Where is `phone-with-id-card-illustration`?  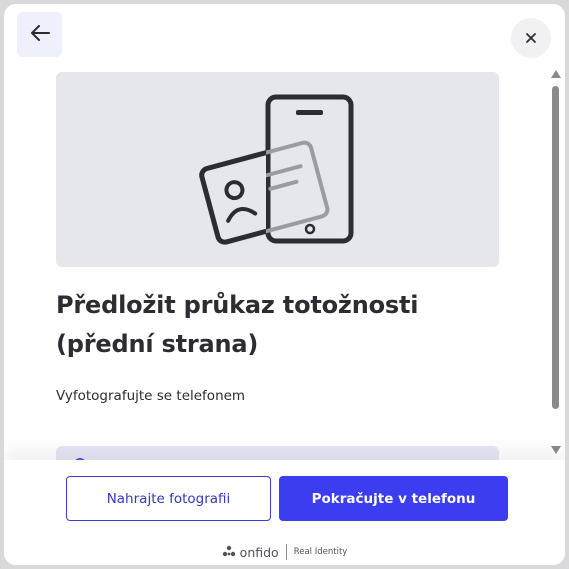
phone-with-id-card-illustration is located at coordinates (276, 169).